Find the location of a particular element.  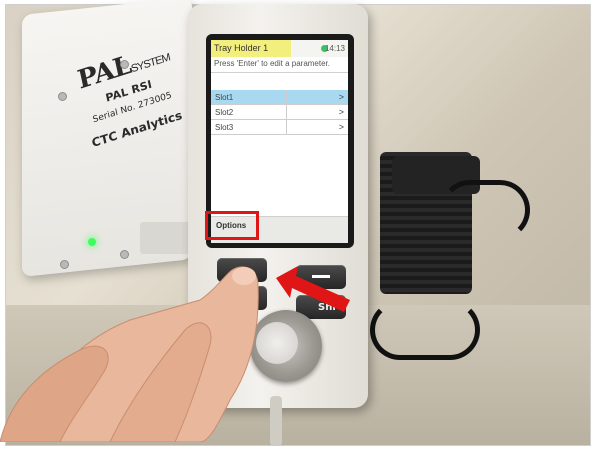

options-highlight-box is located at coordinates (232, 225).